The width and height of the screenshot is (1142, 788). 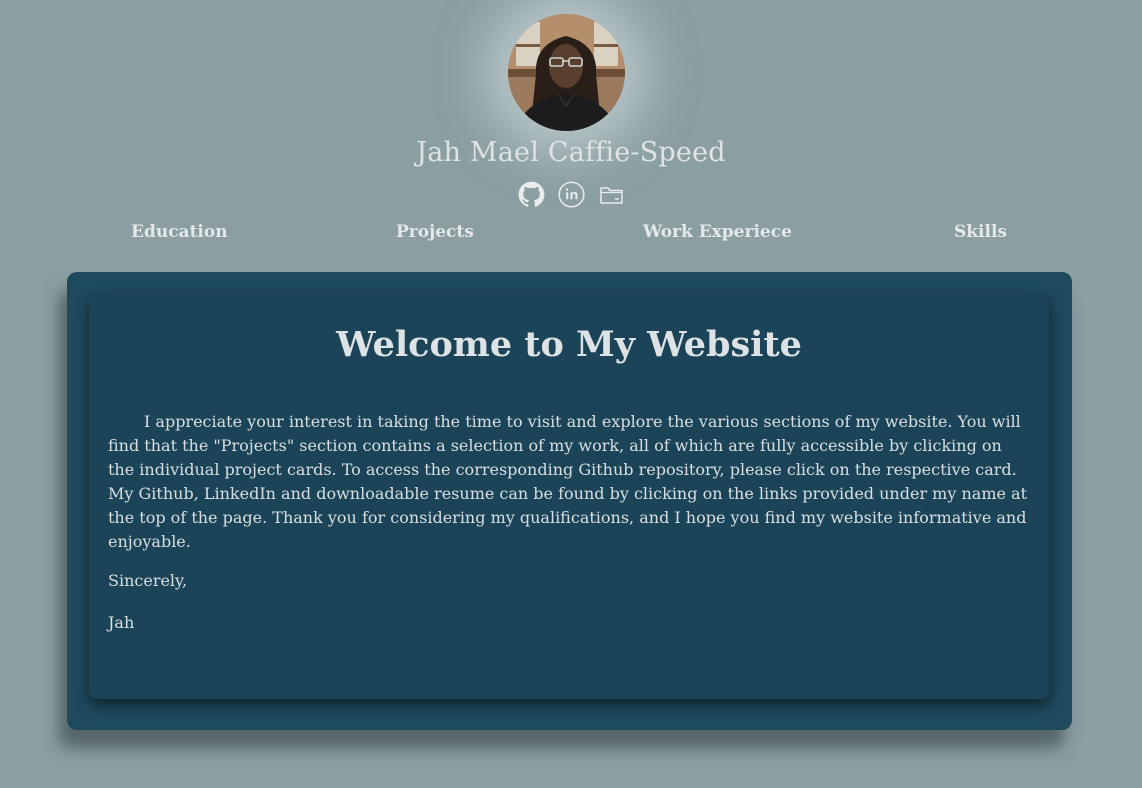 I want to click on folder-resume-icon, so click(x=611, y=195).